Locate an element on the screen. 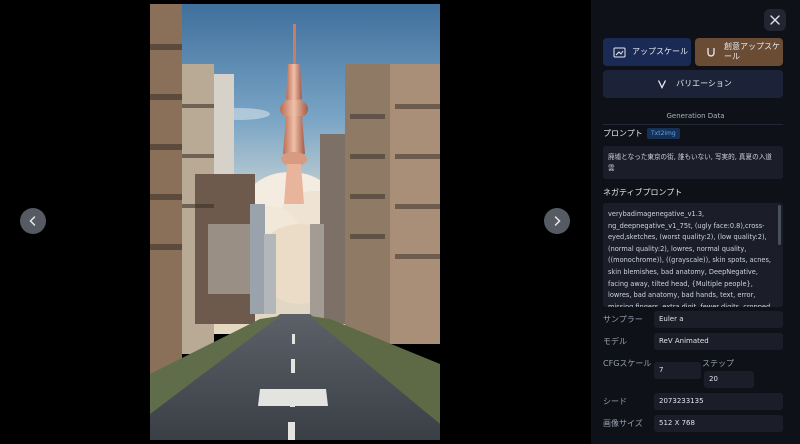  seed-label: シード is located at coordinates (615, 401).